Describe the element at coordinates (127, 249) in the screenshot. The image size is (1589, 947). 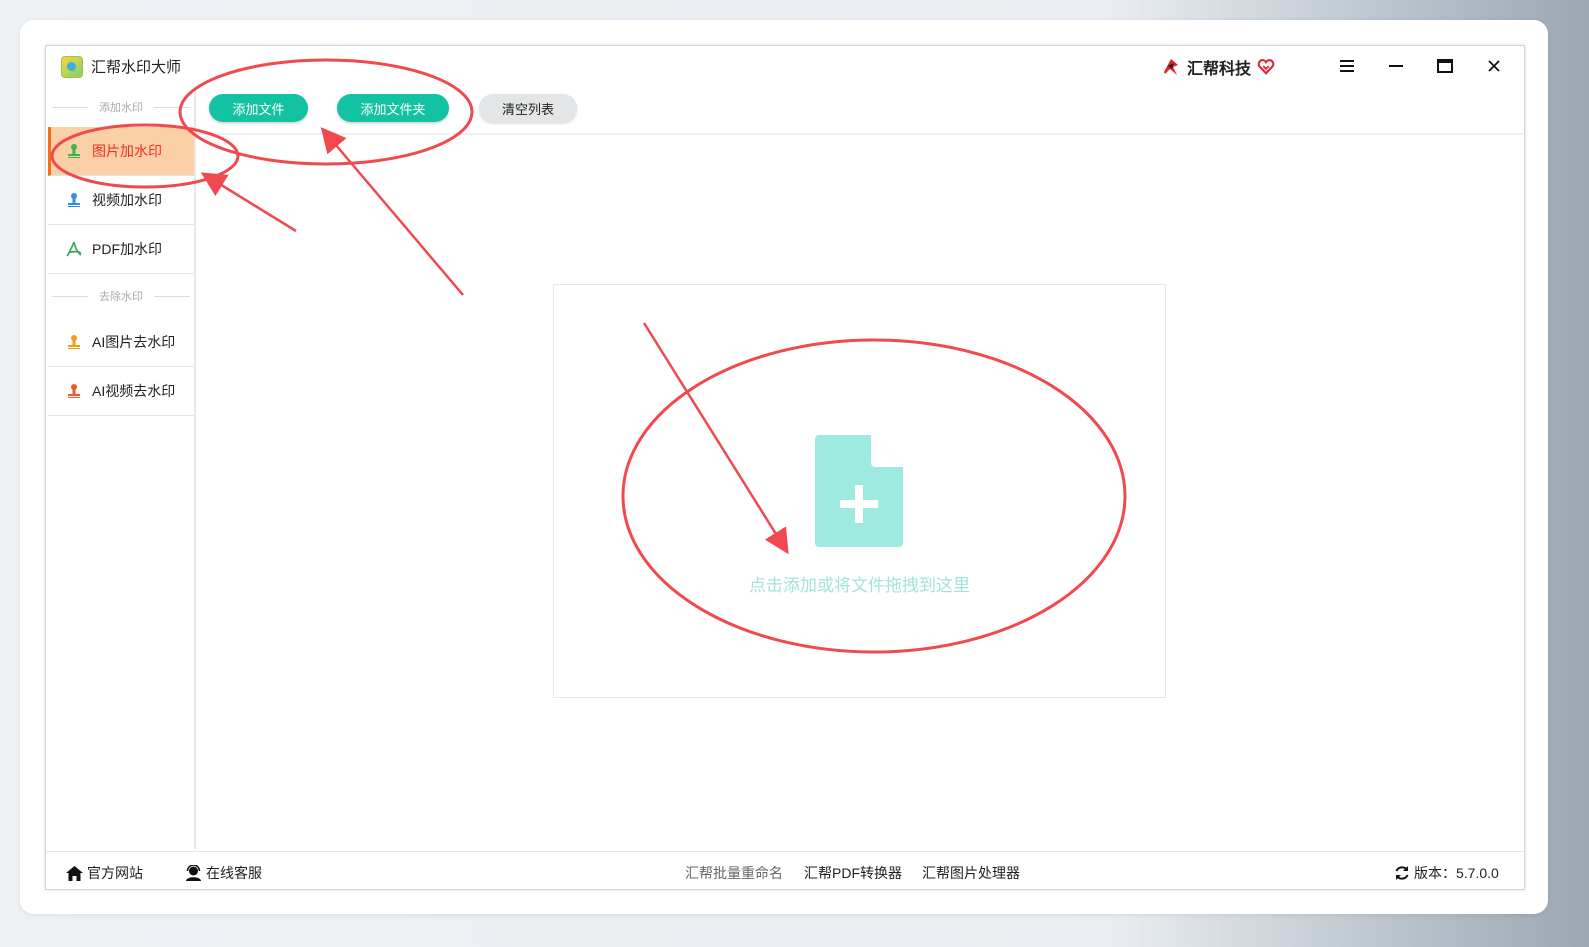
I see `sidebar-item-label: PDF加水印` at that location.